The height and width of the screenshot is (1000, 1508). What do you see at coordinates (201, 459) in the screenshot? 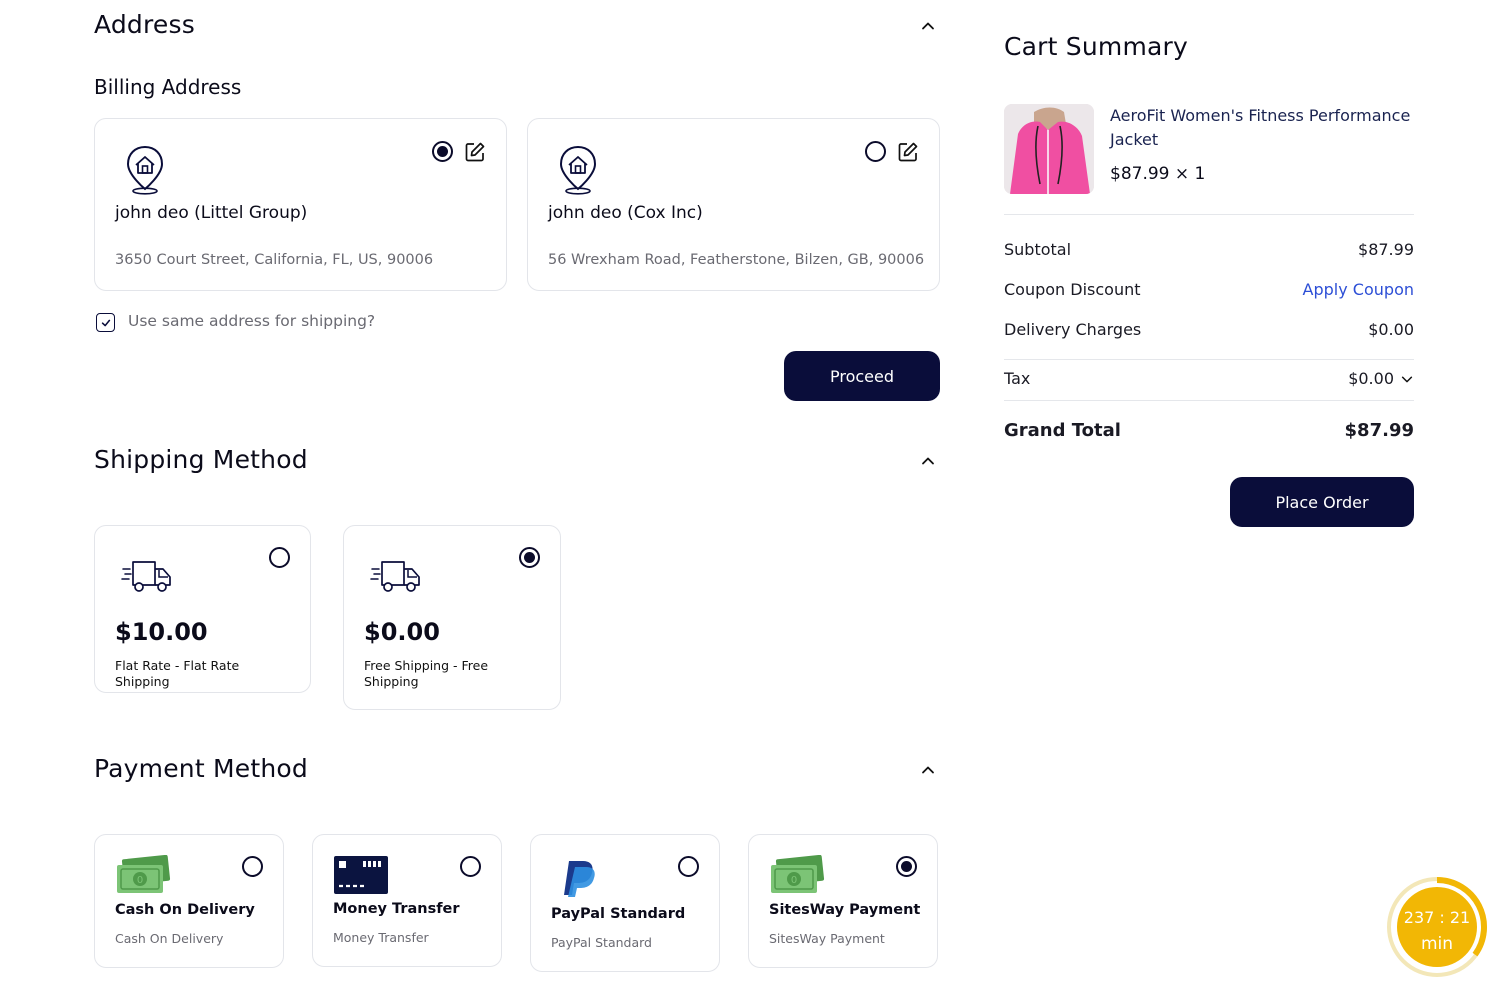
I see `shipping-method-title: Shipping Method` at bounding box center [201, 459].